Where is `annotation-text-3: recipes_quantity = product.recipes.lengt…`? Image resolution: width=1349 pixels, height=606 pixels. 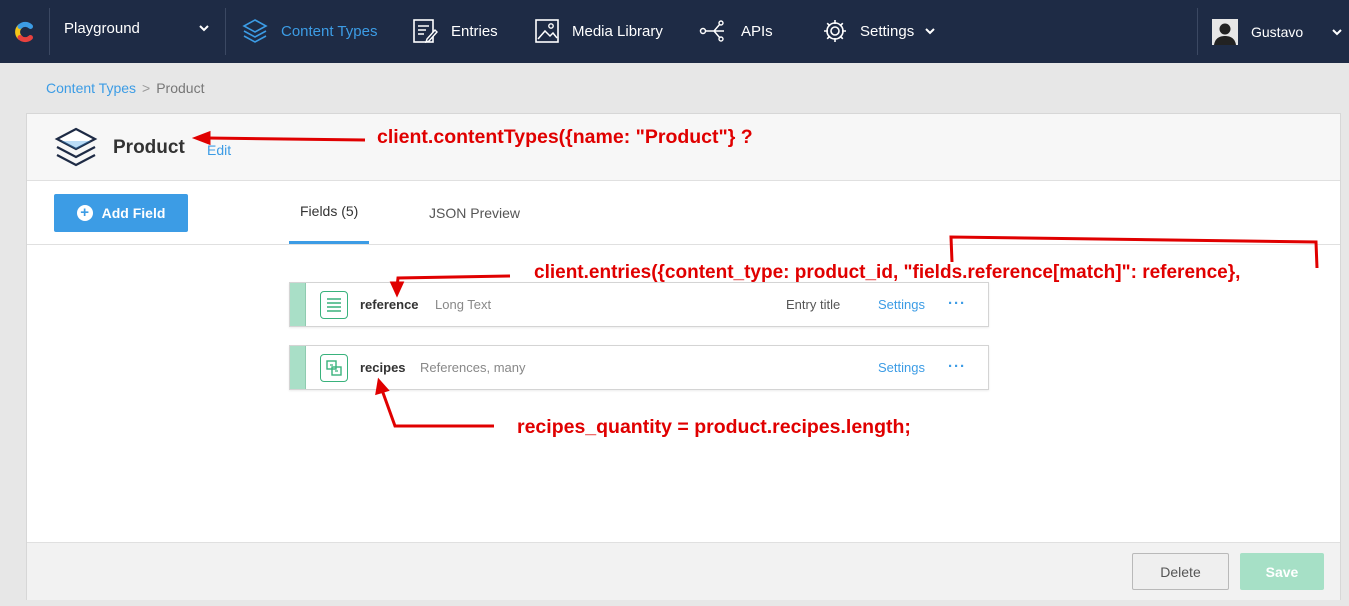
annotation-text-3: recipes_quantity = product.recipes.lengt… is located at coordinates (714, 427).